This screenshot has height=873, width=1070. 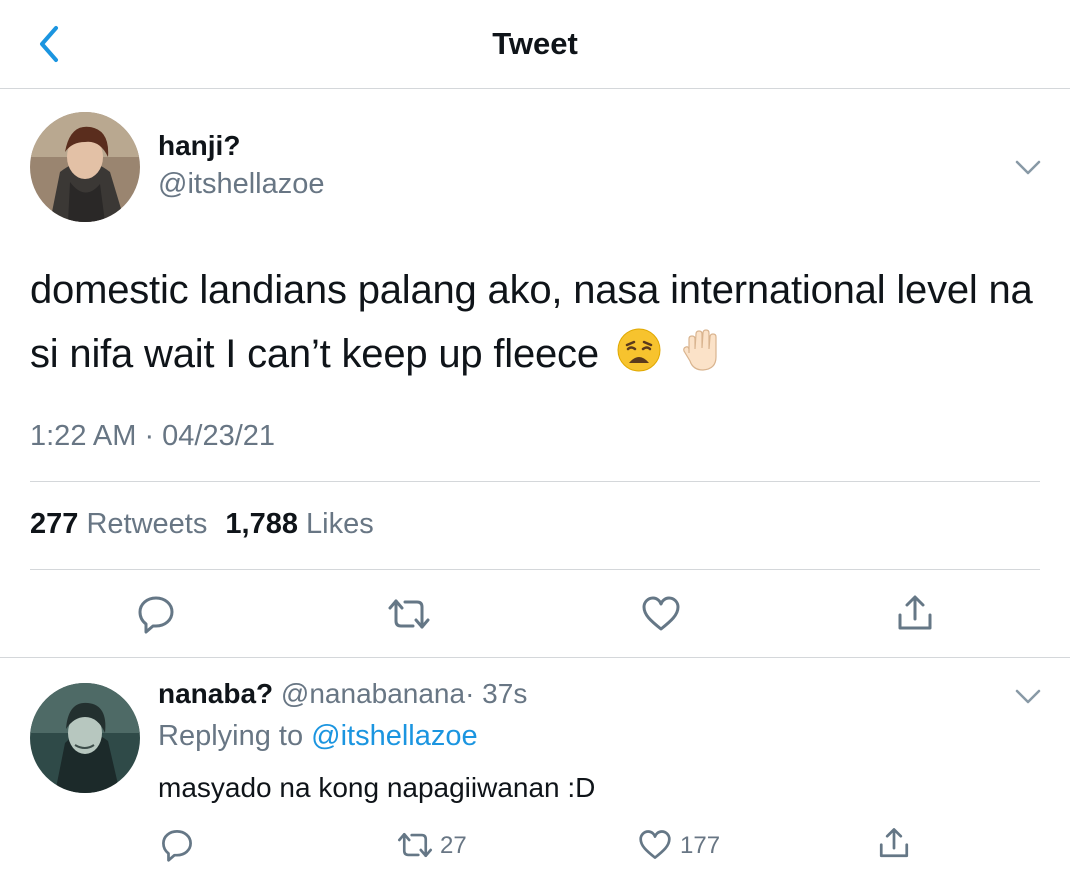 I want to click on retweet-count: 277, so click(x=54, y=524).